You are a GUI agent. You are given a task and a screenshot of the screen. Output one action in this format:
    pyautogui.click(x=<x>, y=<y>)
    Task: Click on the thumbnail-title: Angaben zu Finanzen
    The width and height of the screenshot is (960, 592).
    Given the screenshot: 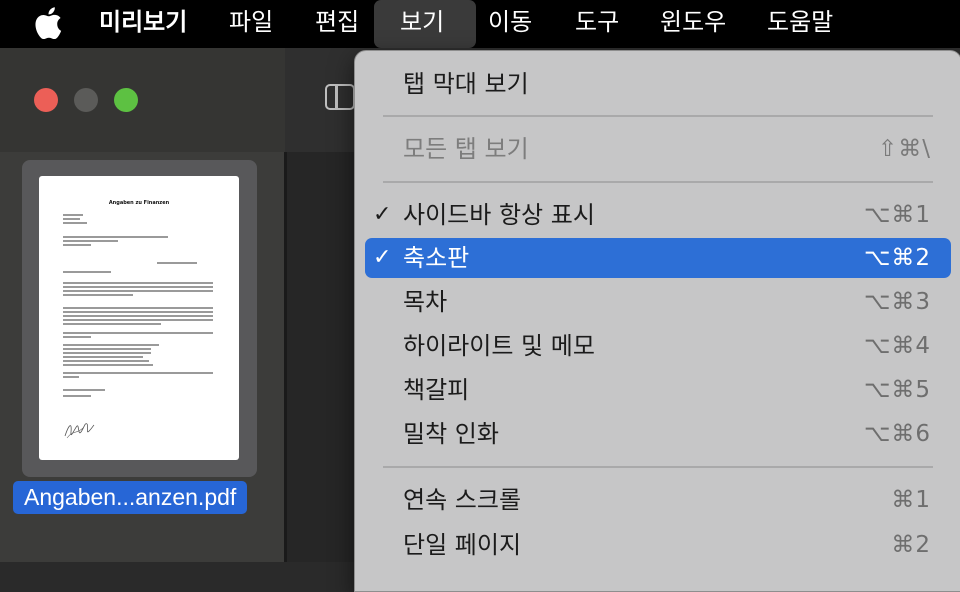 What is the action you would take?
    pyautogui.click(x=139, y=203)
    